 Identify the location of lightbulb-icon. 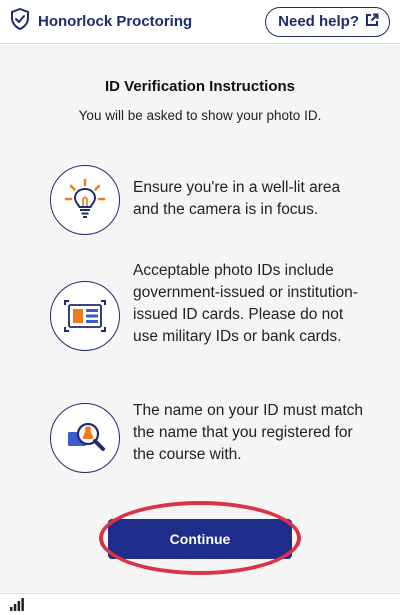
(85, 200).